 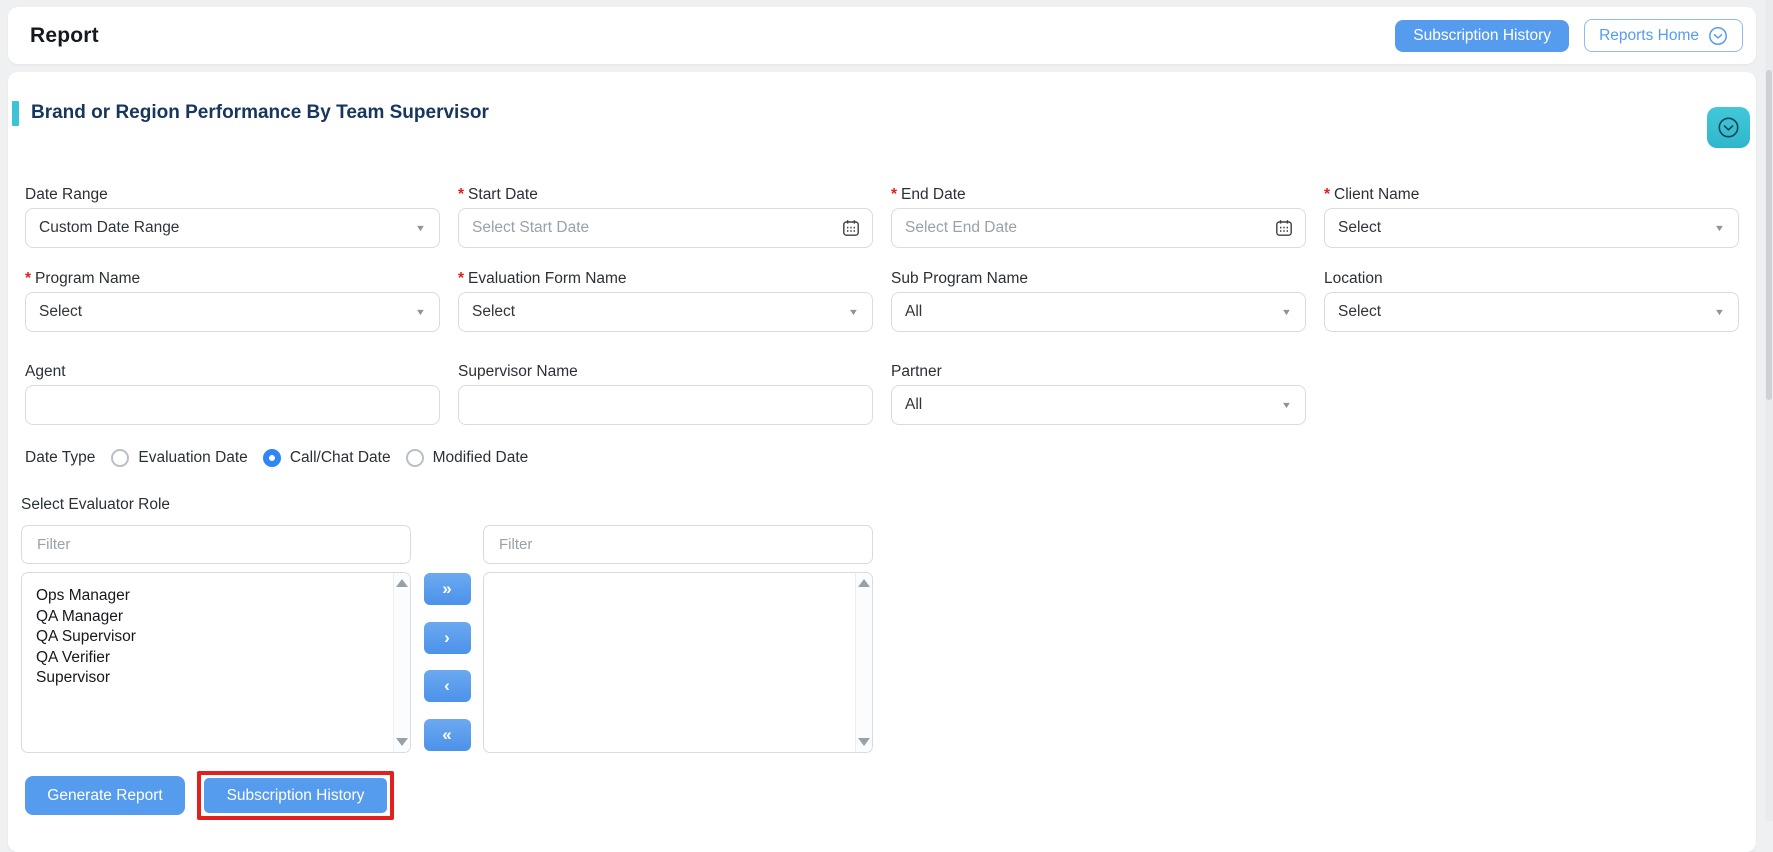 I want to click on field-label: Sub Program Name, so click(x=959, y=278).